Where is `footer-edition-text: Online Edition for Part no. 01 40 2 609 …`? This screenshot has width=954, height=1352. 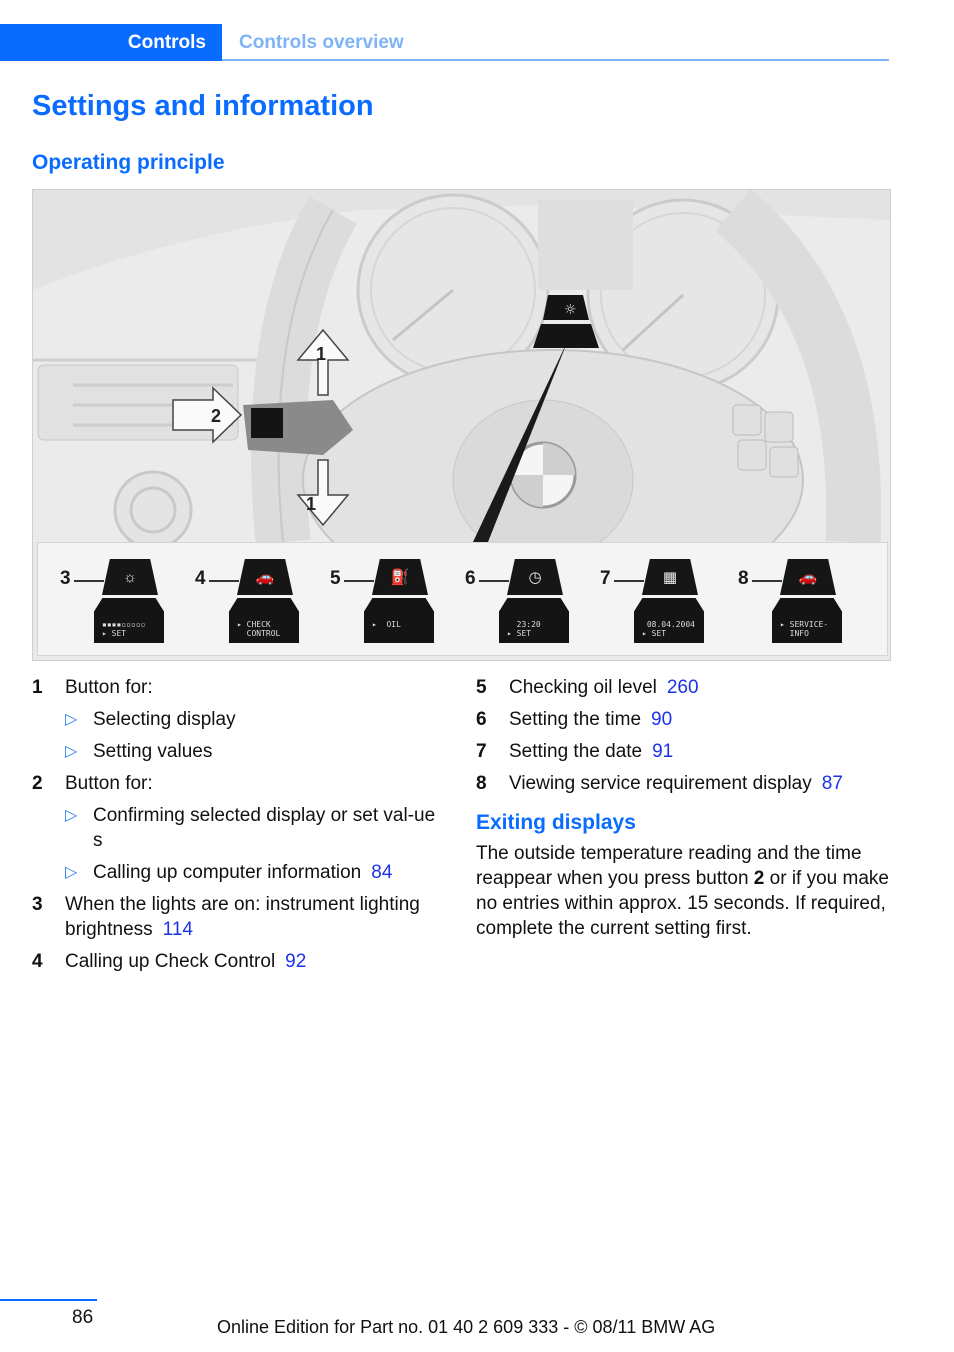 footer-edition-text: Online Edition for Part no. 01 40 2 609 … is located at coordinates (466, 1327).